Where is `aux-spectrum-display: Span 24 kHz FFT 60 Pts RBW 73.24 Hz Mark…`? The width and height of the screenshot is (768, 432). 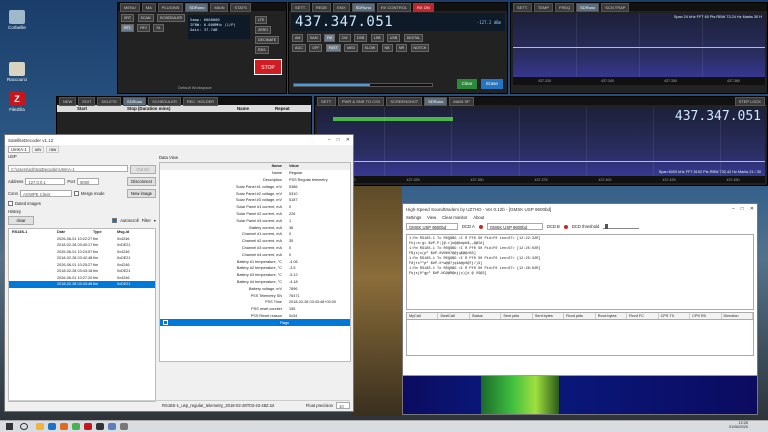
aux-spectrum-display: Span 24 kHz FFT 60 Pts RBW 73.24 Hz Mark… is located at coordinates (639, 49).